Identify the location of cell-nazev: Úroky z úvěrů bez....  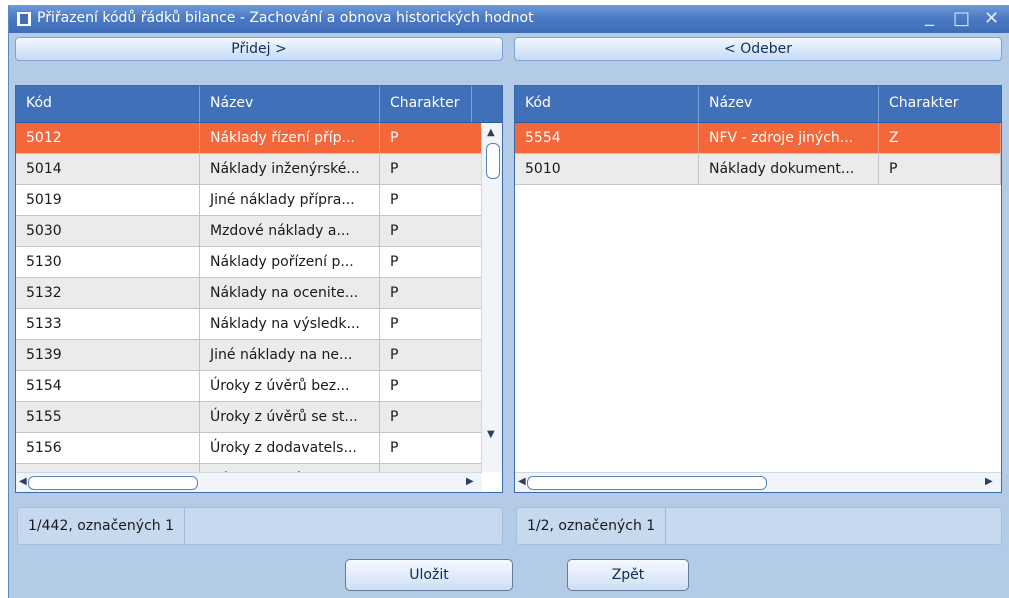
(290, 386).